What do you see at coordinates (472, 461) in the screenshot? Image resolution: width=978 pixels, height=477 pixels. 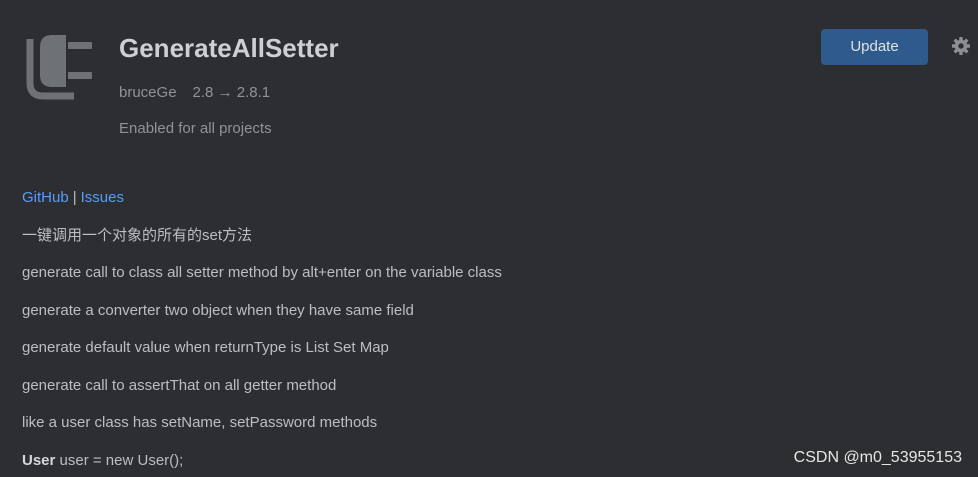 I see `code-example-line: User user = new User();` at bounding box center [472, 461].